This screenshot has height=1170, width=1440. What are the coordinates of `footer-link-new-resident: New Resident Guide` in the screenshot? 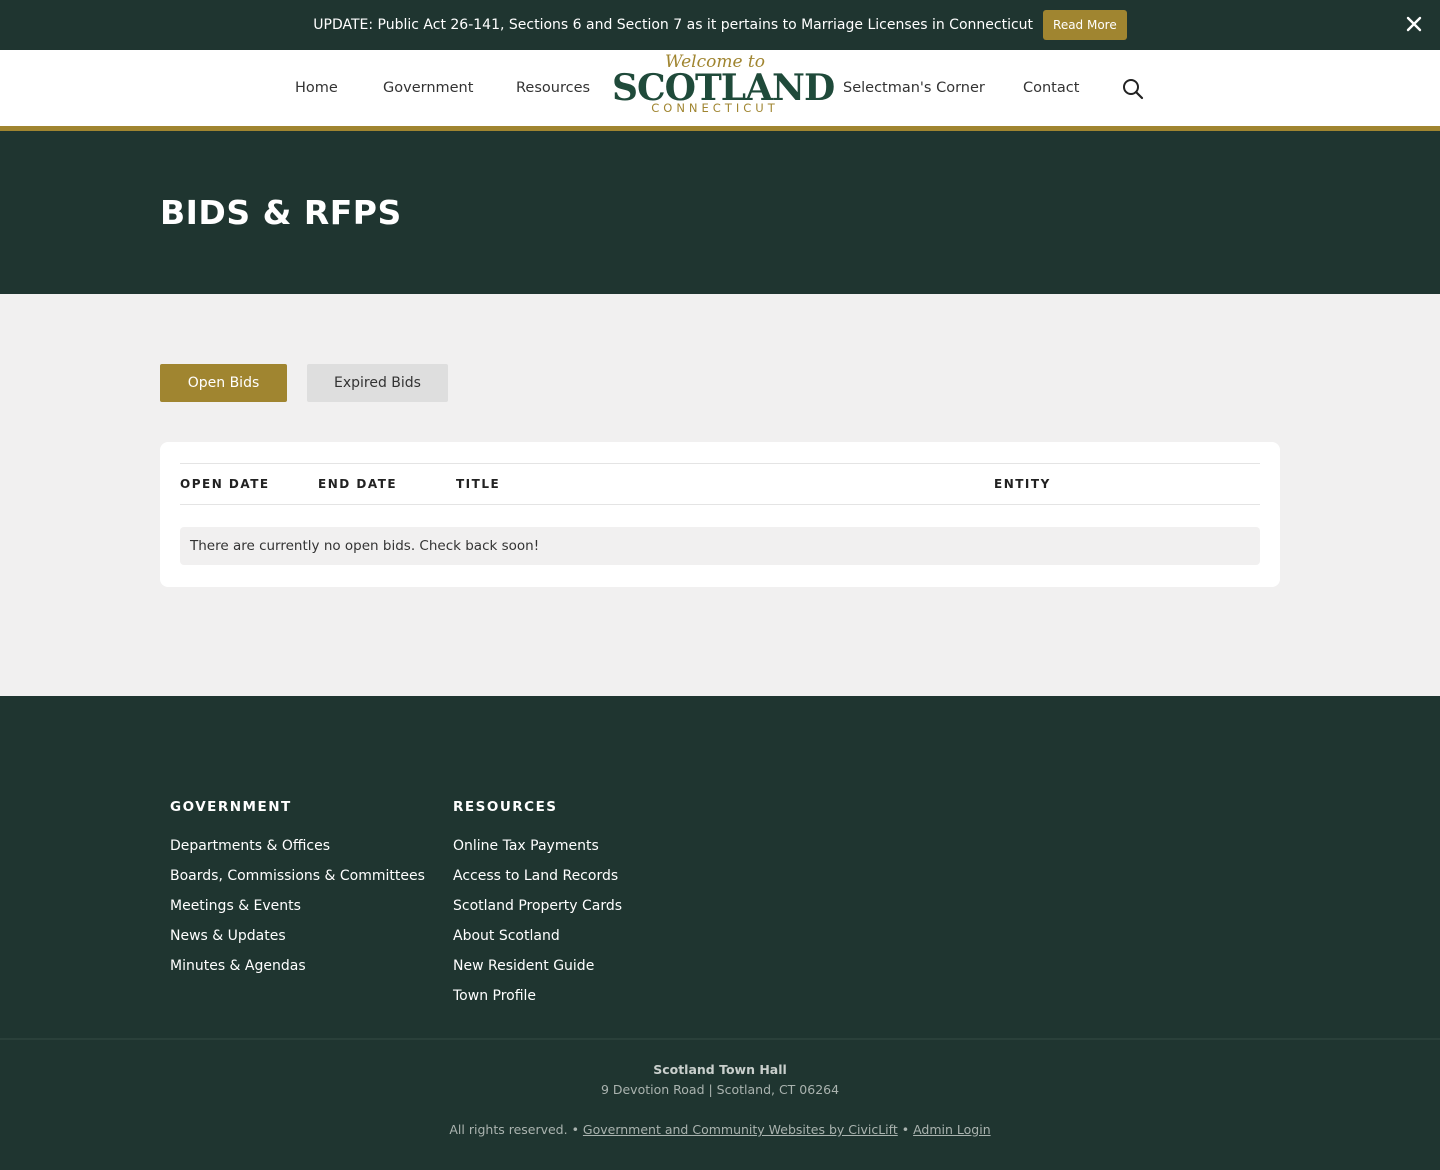 It's located at (523, 966).